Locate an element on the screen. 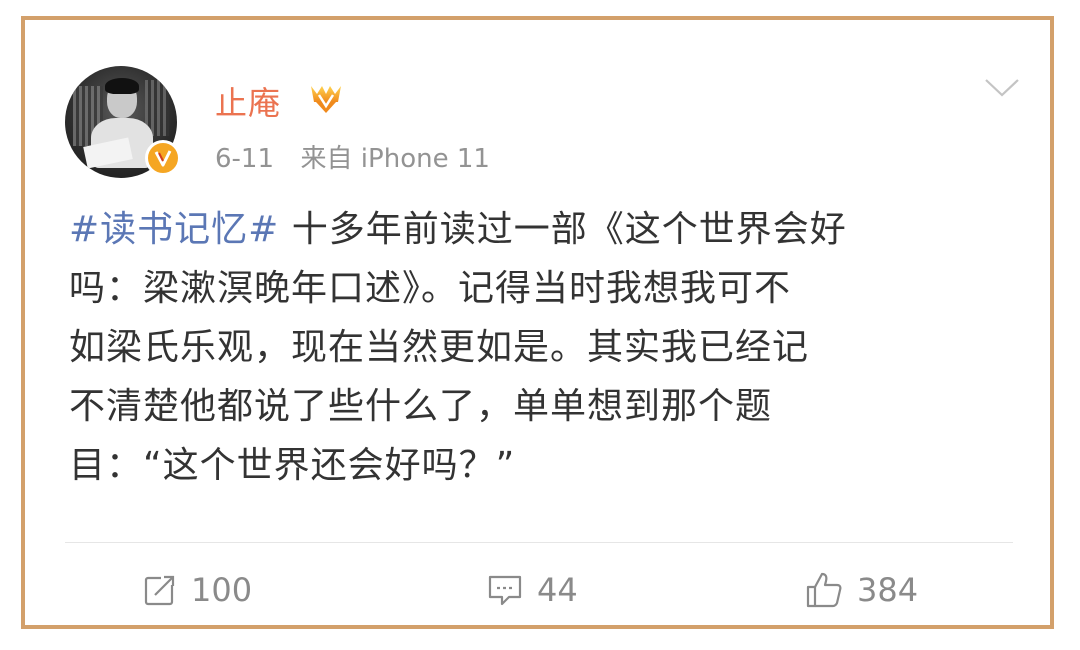 Image resolution: width=1080 pixels, height=650 pixels. content-line-5: 目：“这个世界还会好吗？” is located at coordinates (292, 465).